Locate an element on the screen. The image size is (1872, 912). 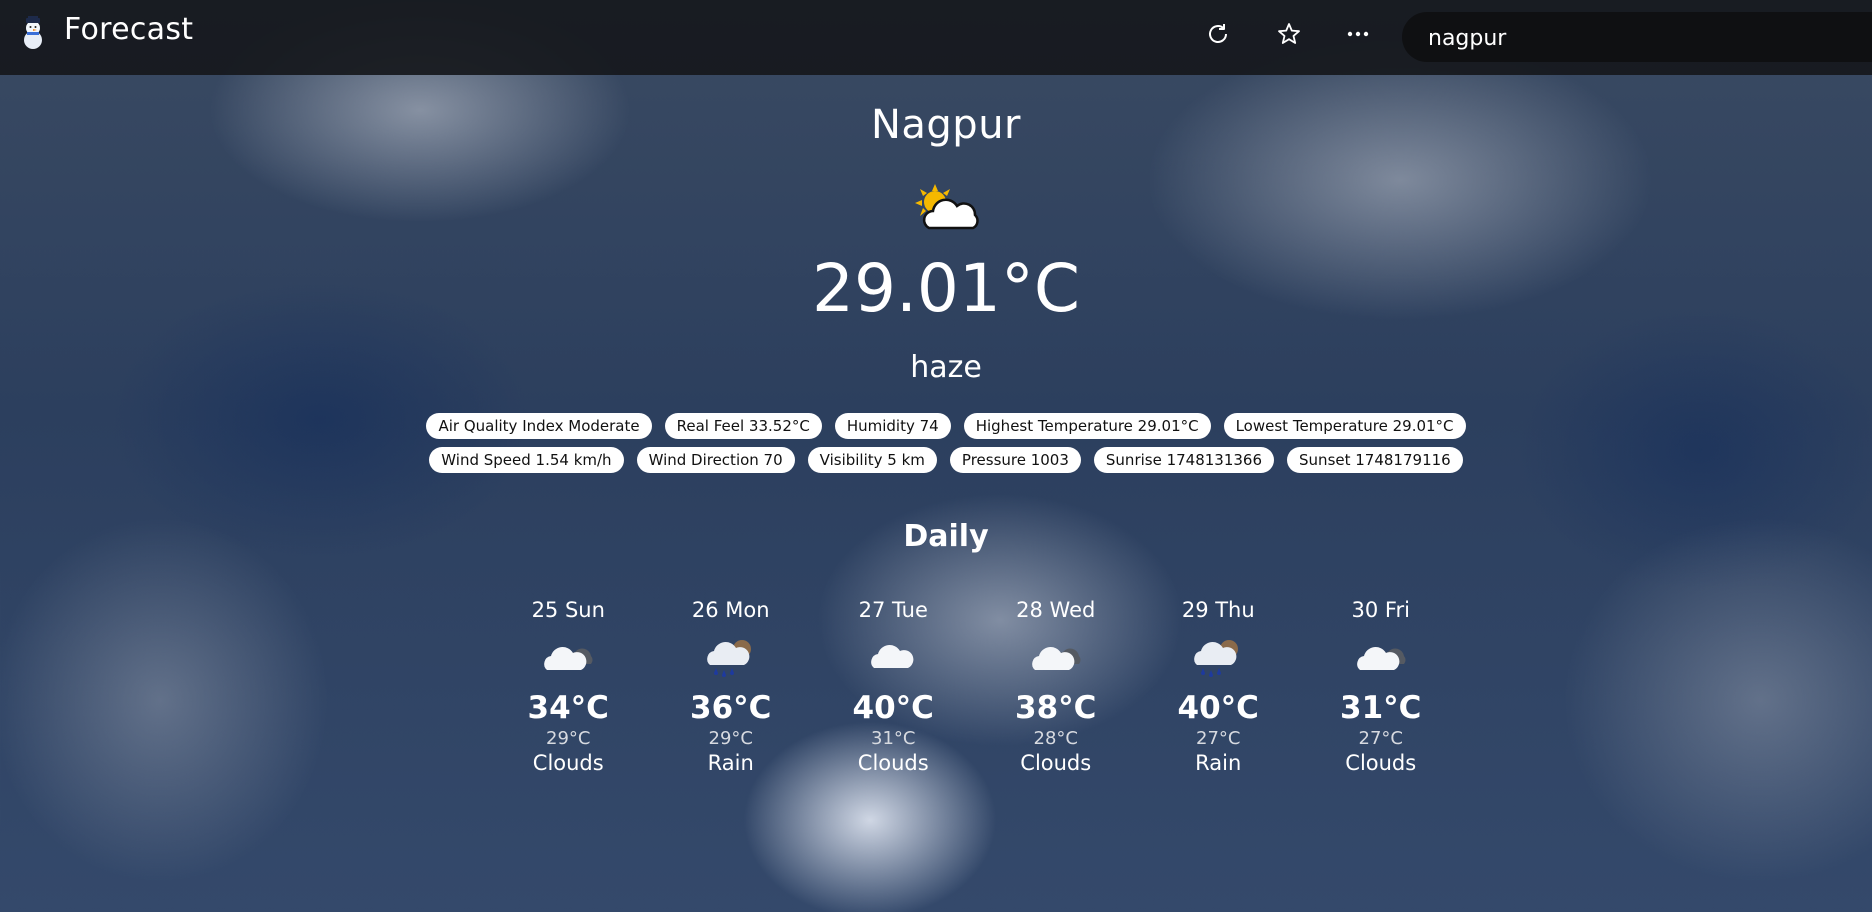
search-box is located at coordinates (1637, 38).